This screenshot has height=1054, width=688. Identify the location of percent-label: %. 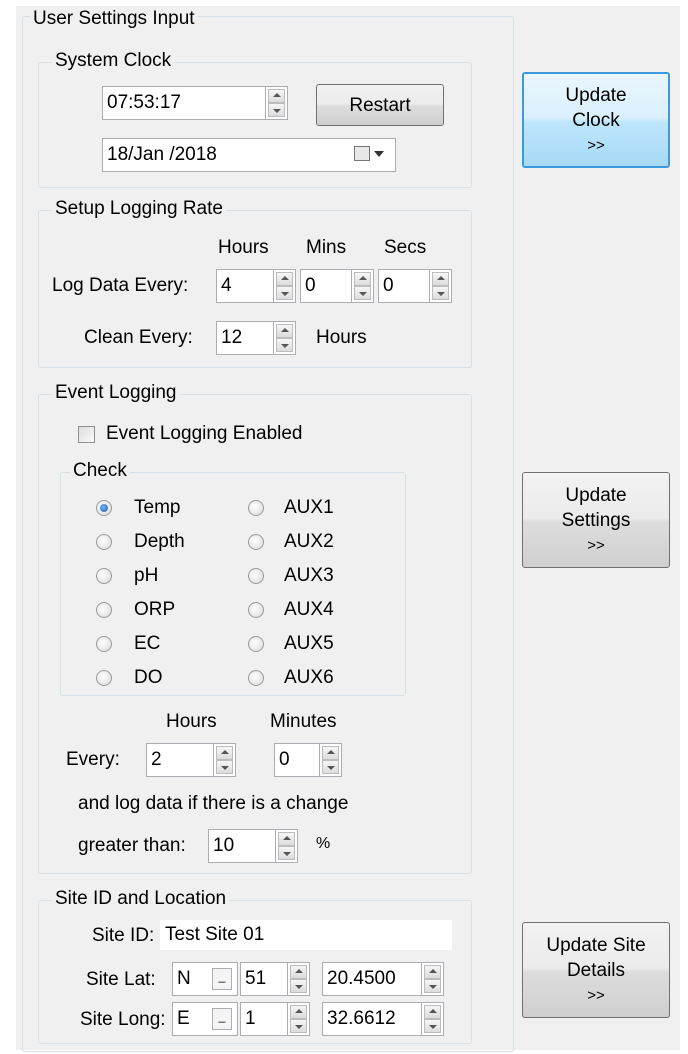
(323, 843).